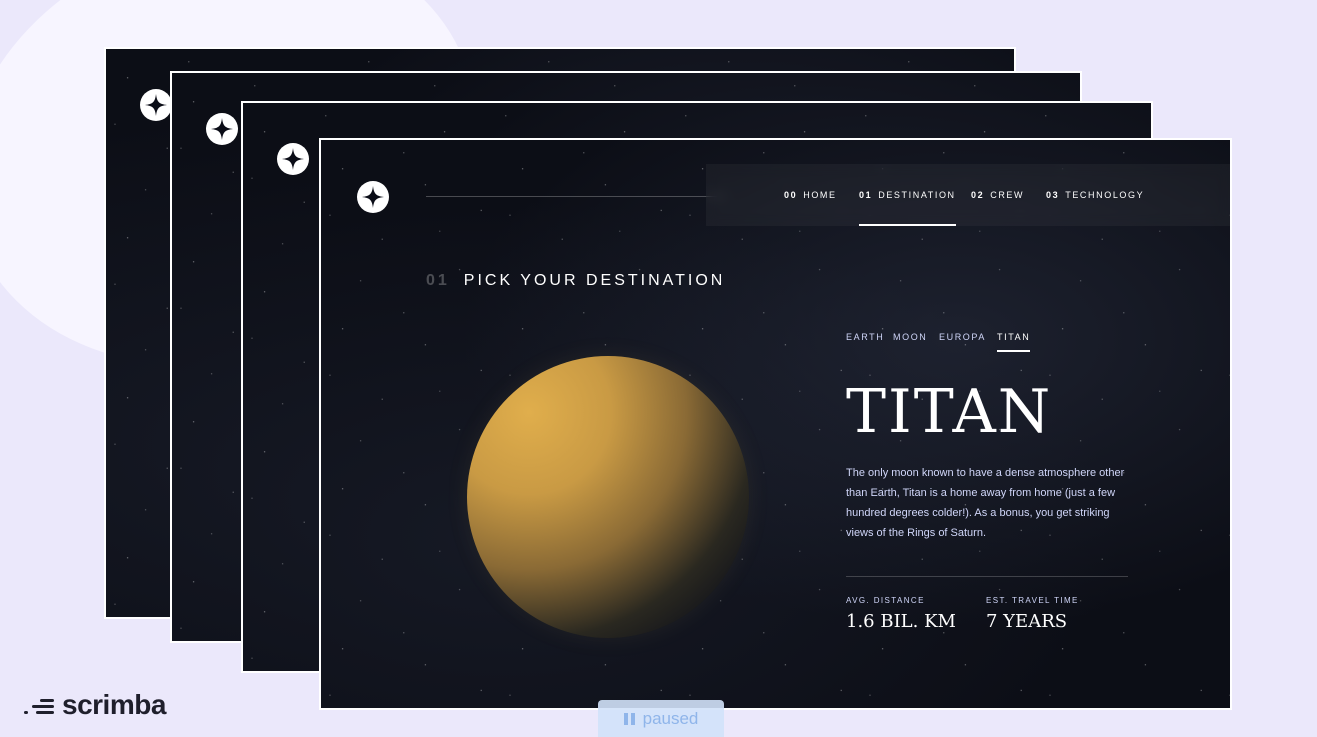 Image resolution: width=1317 pixels, height=737 pixels. What do you see at coordinates (1105, 195) in the screenshot?
I see `nav-item-label: TECHNOLOGY` at bounding box center [1105, 195].